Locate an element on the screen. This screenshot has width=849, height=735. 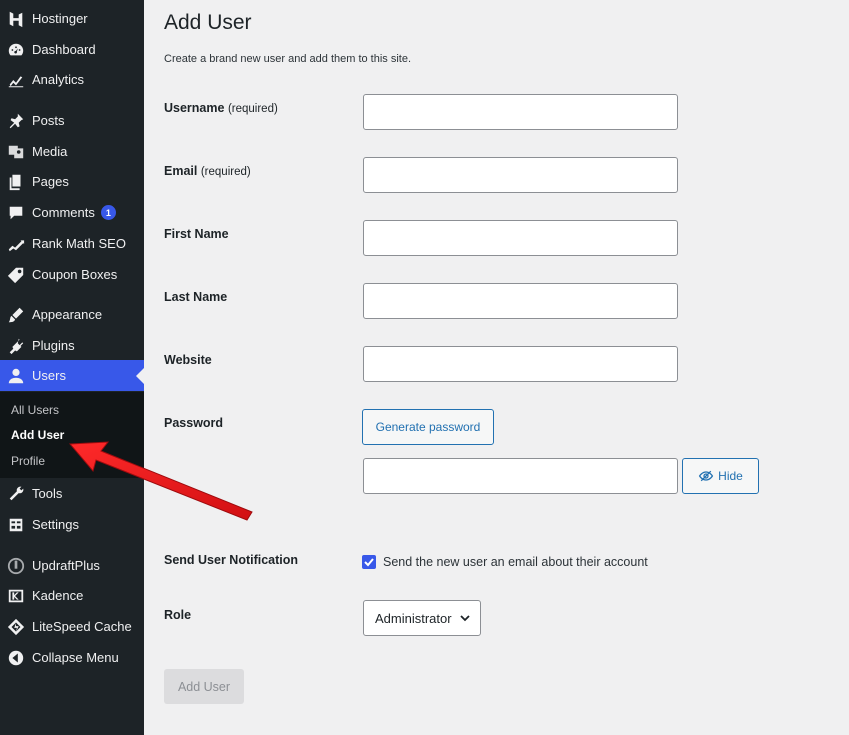
sidebar-item-hostinger: Hostinger is located at coordinates (72, 18).